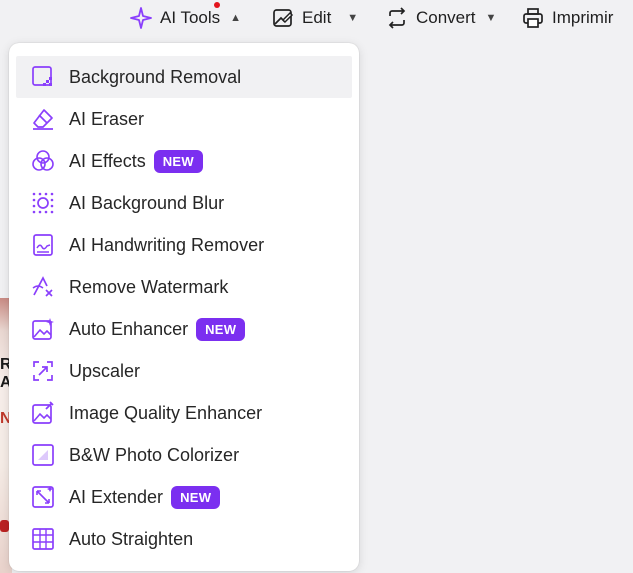 Image resolution: width=633 pixels, height=573 pixels. What do you see at coordinates (533, 18) in the screenshot?
I see `printer-icon` at bounding box center [533, 18].